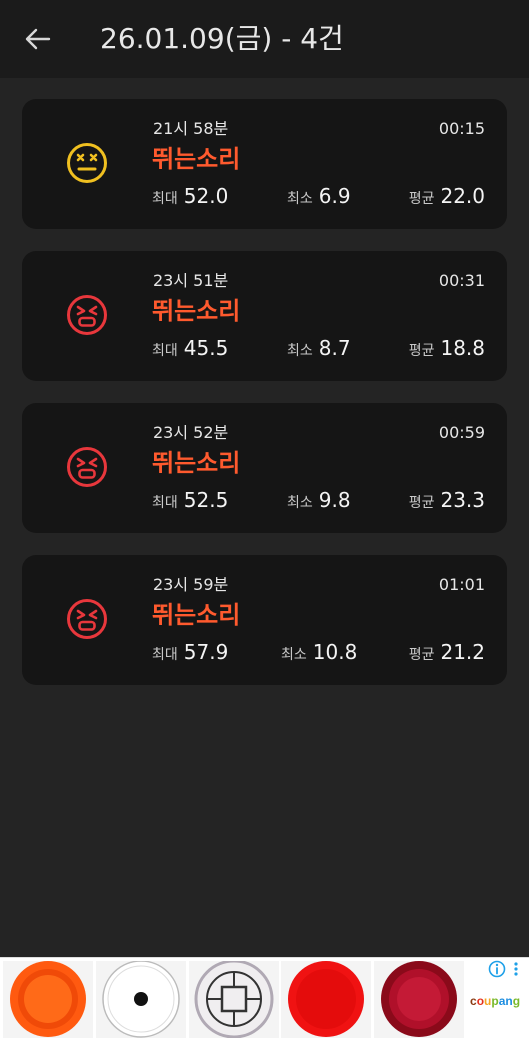 The image size is (529, 1040). Describe the element at coordinates (334, 196) in the screenshot. I see `stat-min-value: 6.9` at that location.